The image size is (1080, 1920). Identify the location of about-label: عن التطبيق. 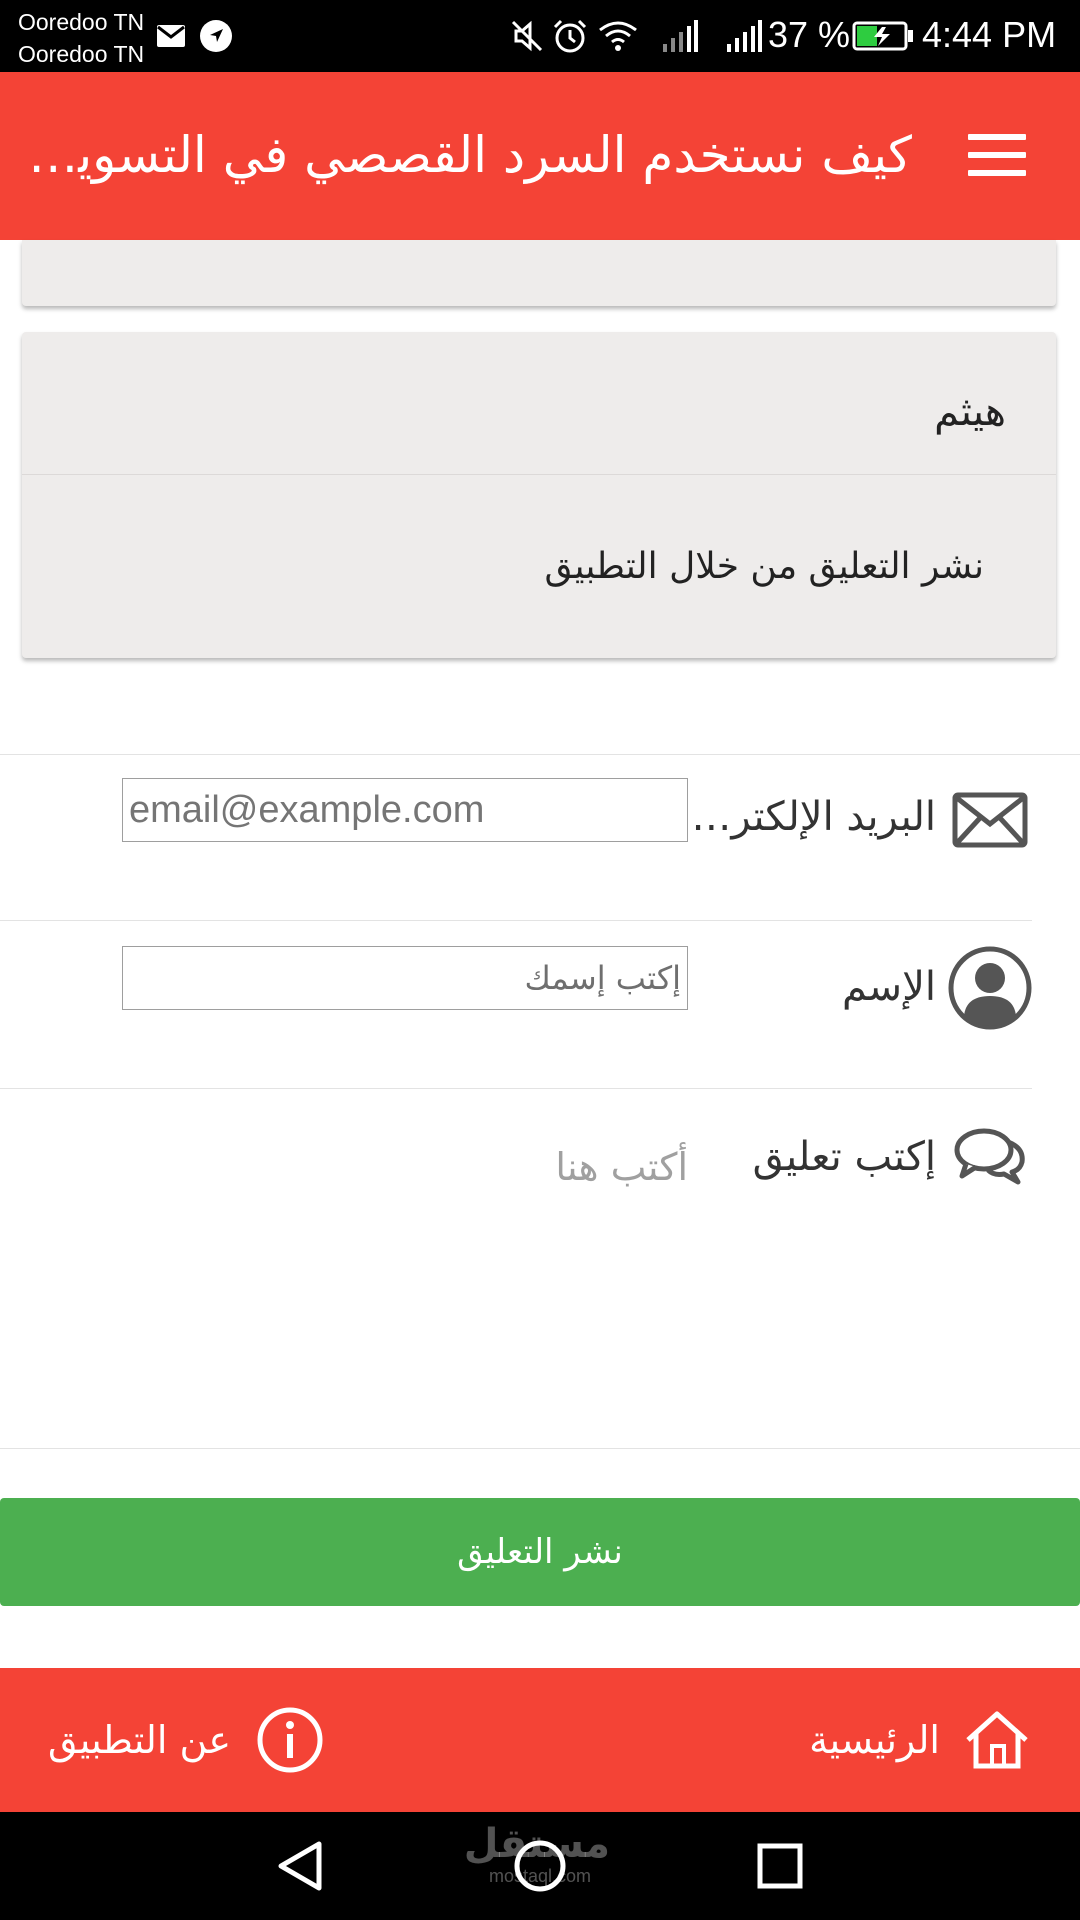
(140, 1740).